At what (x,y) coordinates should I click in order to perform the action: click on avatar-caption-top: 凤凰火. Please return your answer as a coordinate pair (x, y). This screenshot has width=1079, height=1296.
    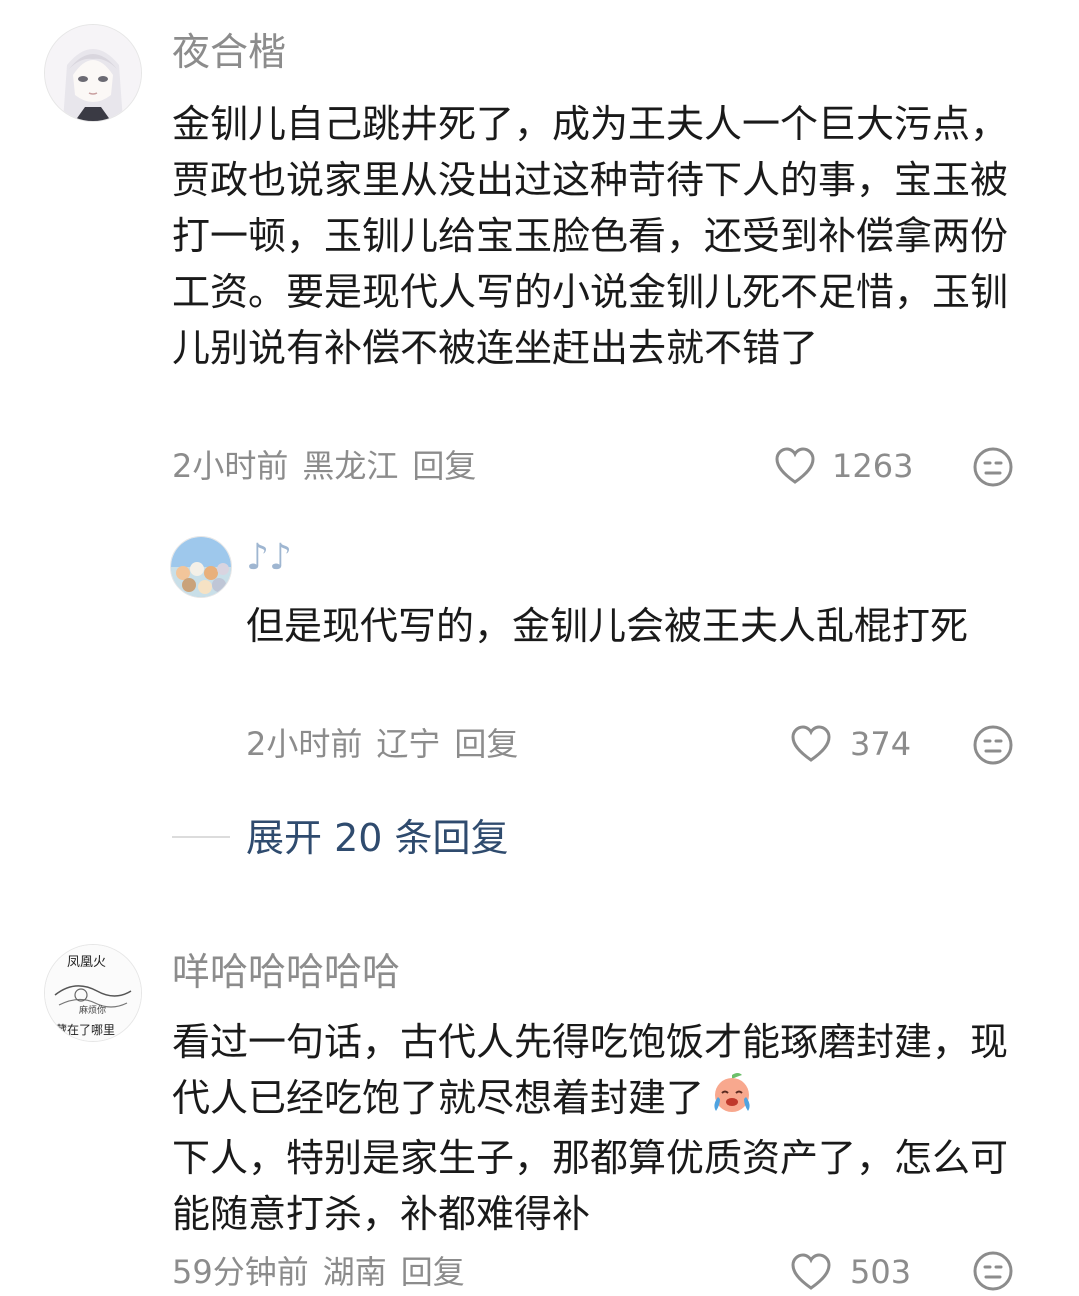
    Looking at the image, I should click on (87, 962).